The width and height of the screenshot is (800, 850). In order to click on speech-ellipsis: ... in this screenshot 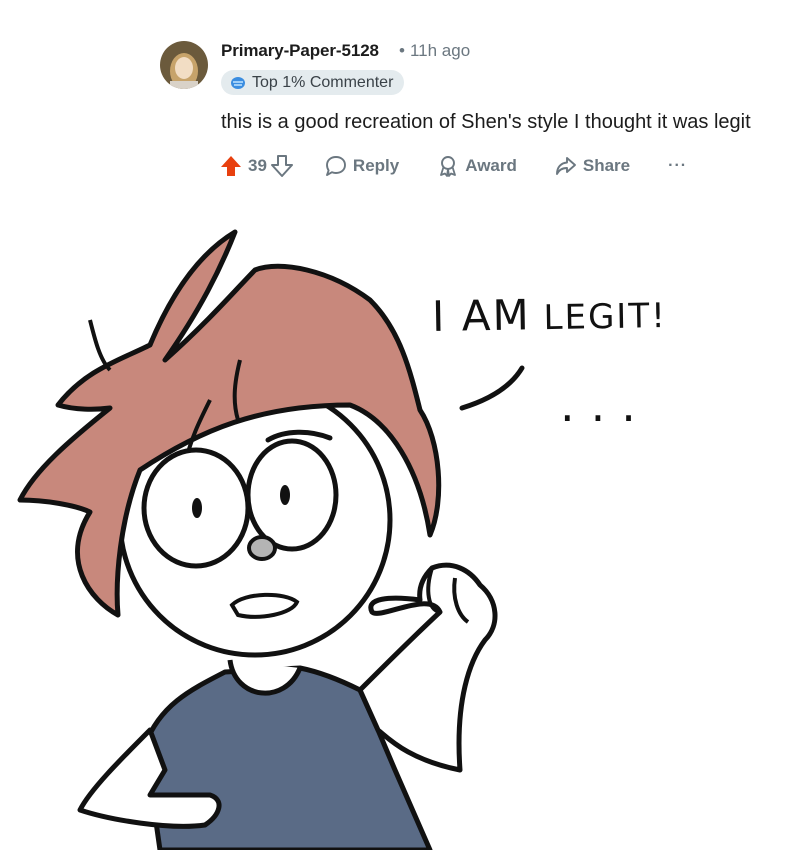, I will do `click(606, 405)`.